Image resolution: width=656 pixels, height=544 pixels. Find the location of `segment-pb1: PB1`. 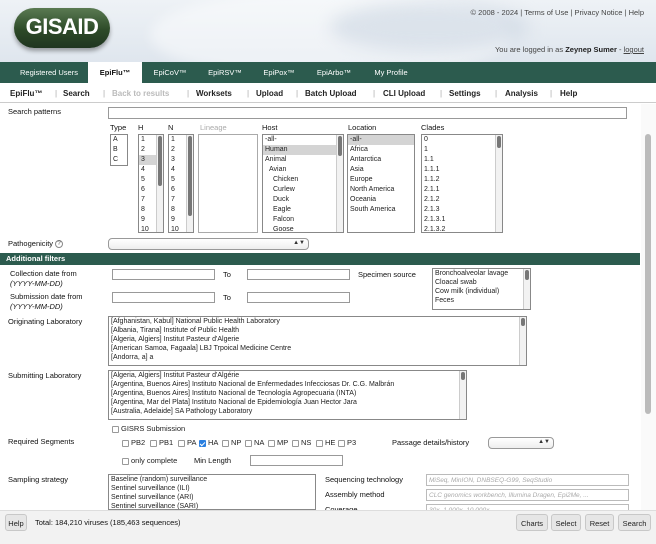

segment-pb1: PB1 is located at coordinates (161, 442).